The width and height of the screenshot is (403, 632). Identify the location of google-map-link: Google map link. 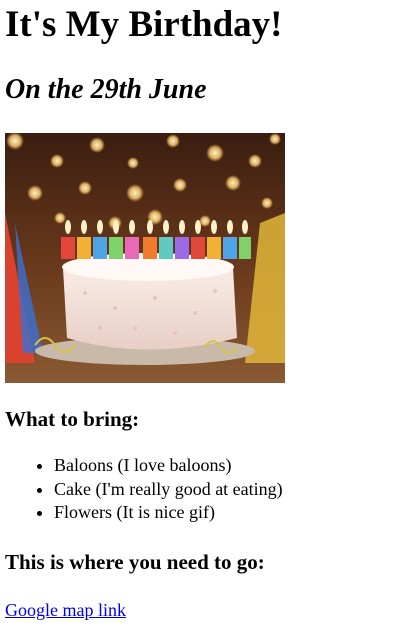
(65, 610).